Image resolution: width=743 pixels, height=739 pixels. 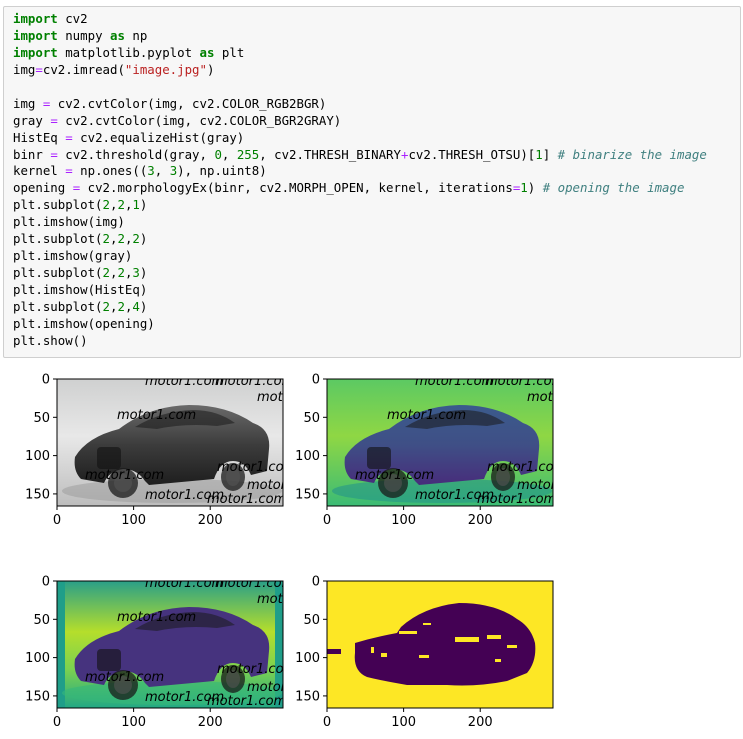 I want to click on code-token: cv2.imread(, so click(x=83, y=69).